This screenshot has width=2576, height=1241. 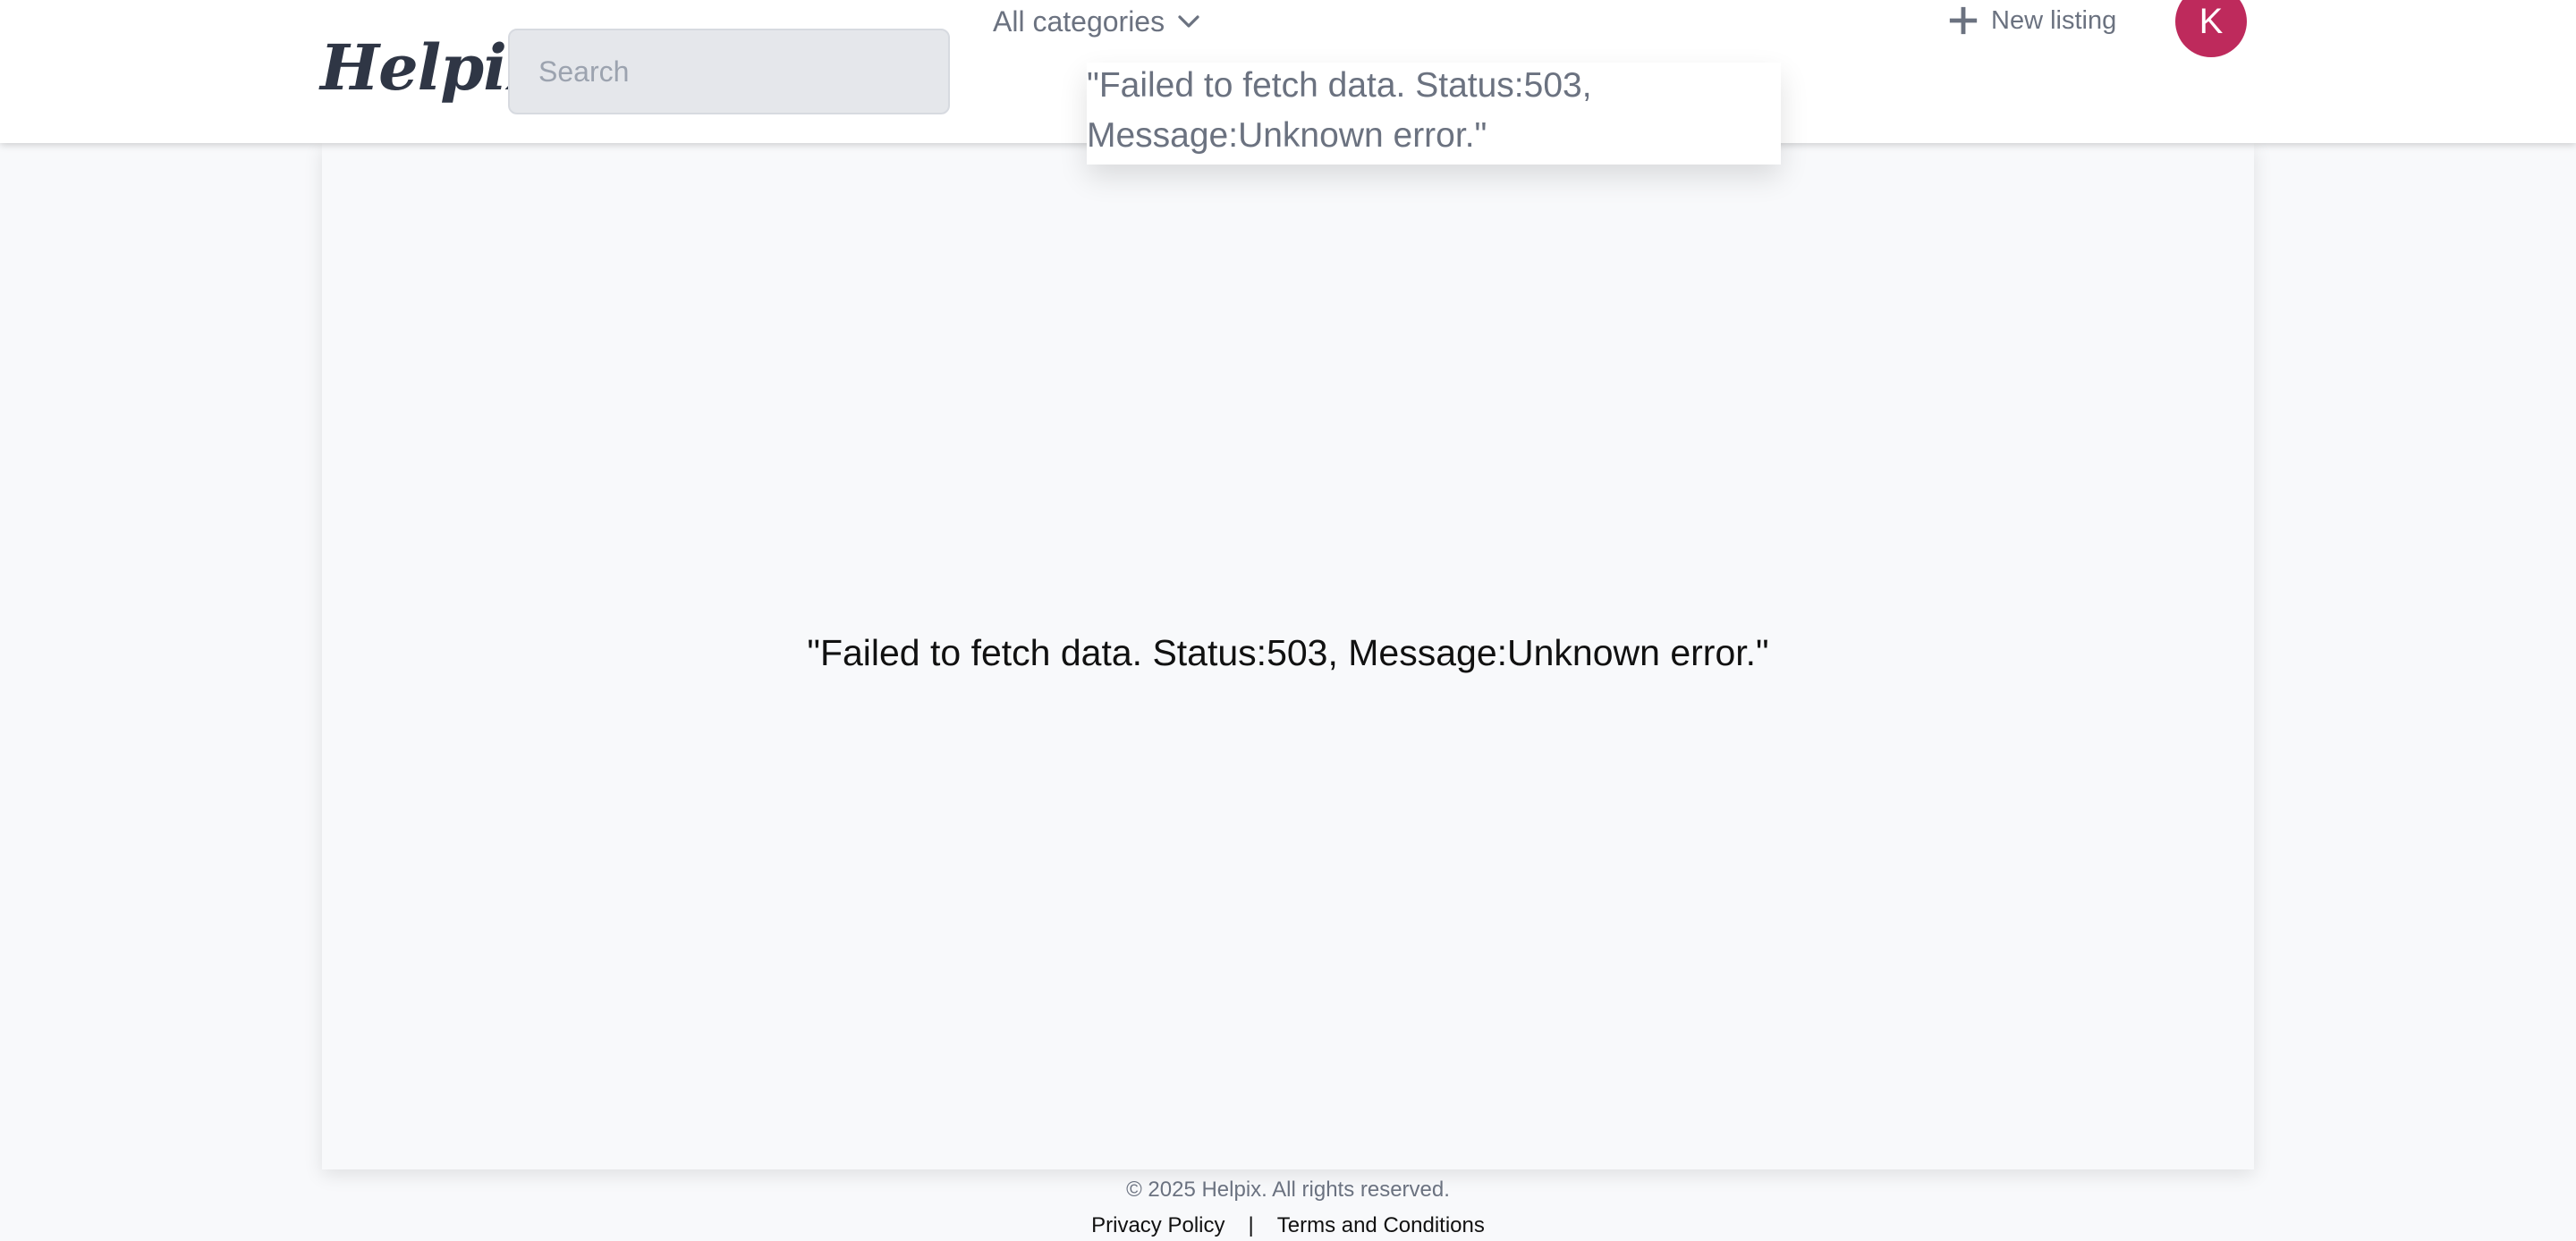 I want to click on chevron-down-icon, so click(x=1188, y=21).